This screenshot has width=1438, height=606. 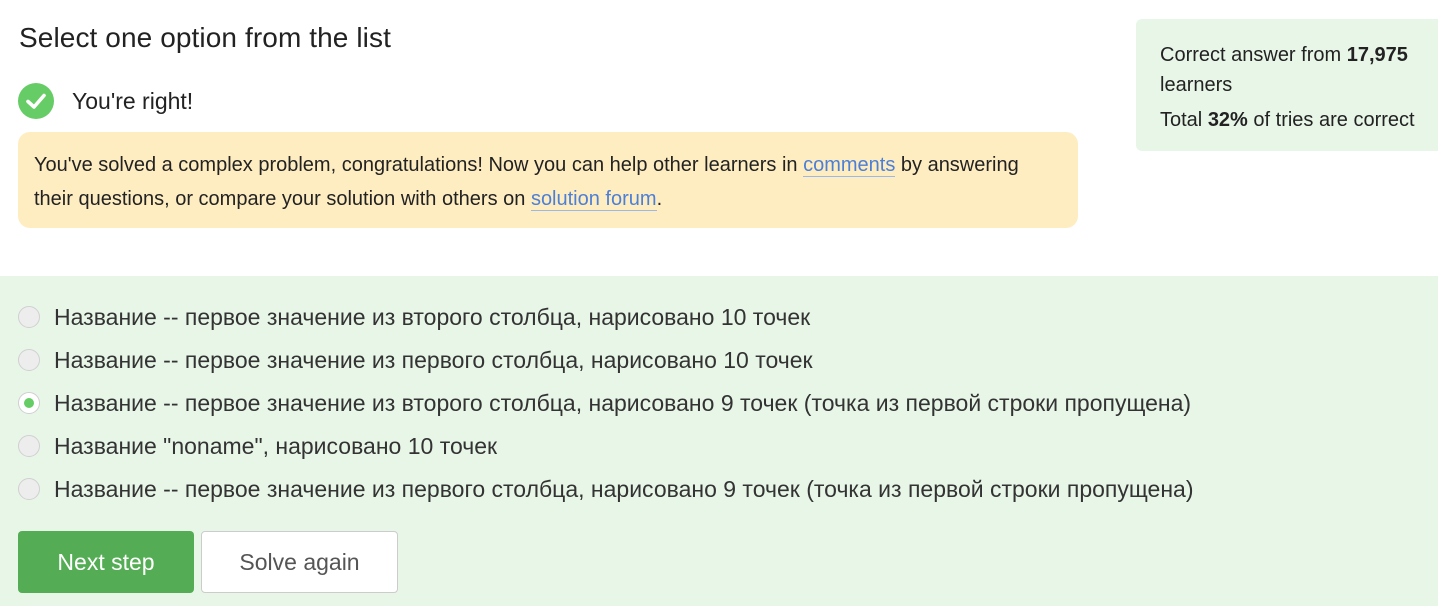 I want to click on result-text: You're right!, so click(x=133, y=100).